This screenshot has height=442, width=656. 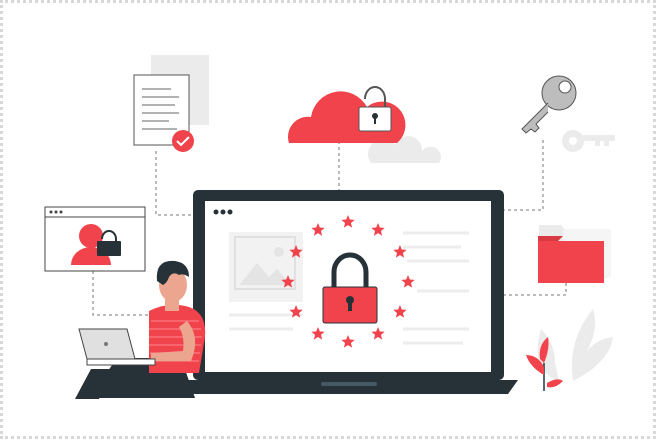 What do you see at coordinates (95, 239) in the screenshot?
I see `user-lock-window-icon` at bounding box center [95, 239].